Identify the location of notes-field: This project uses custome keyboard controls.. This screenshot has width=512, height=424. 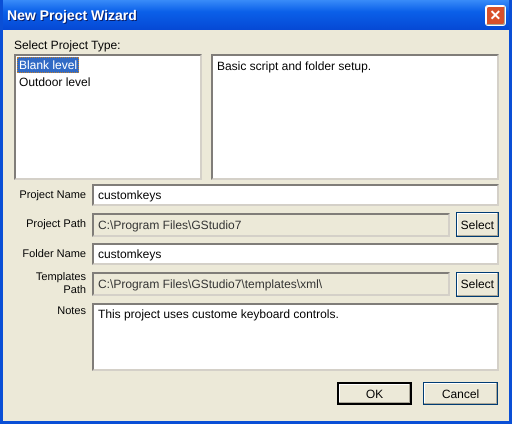
(295, 337).